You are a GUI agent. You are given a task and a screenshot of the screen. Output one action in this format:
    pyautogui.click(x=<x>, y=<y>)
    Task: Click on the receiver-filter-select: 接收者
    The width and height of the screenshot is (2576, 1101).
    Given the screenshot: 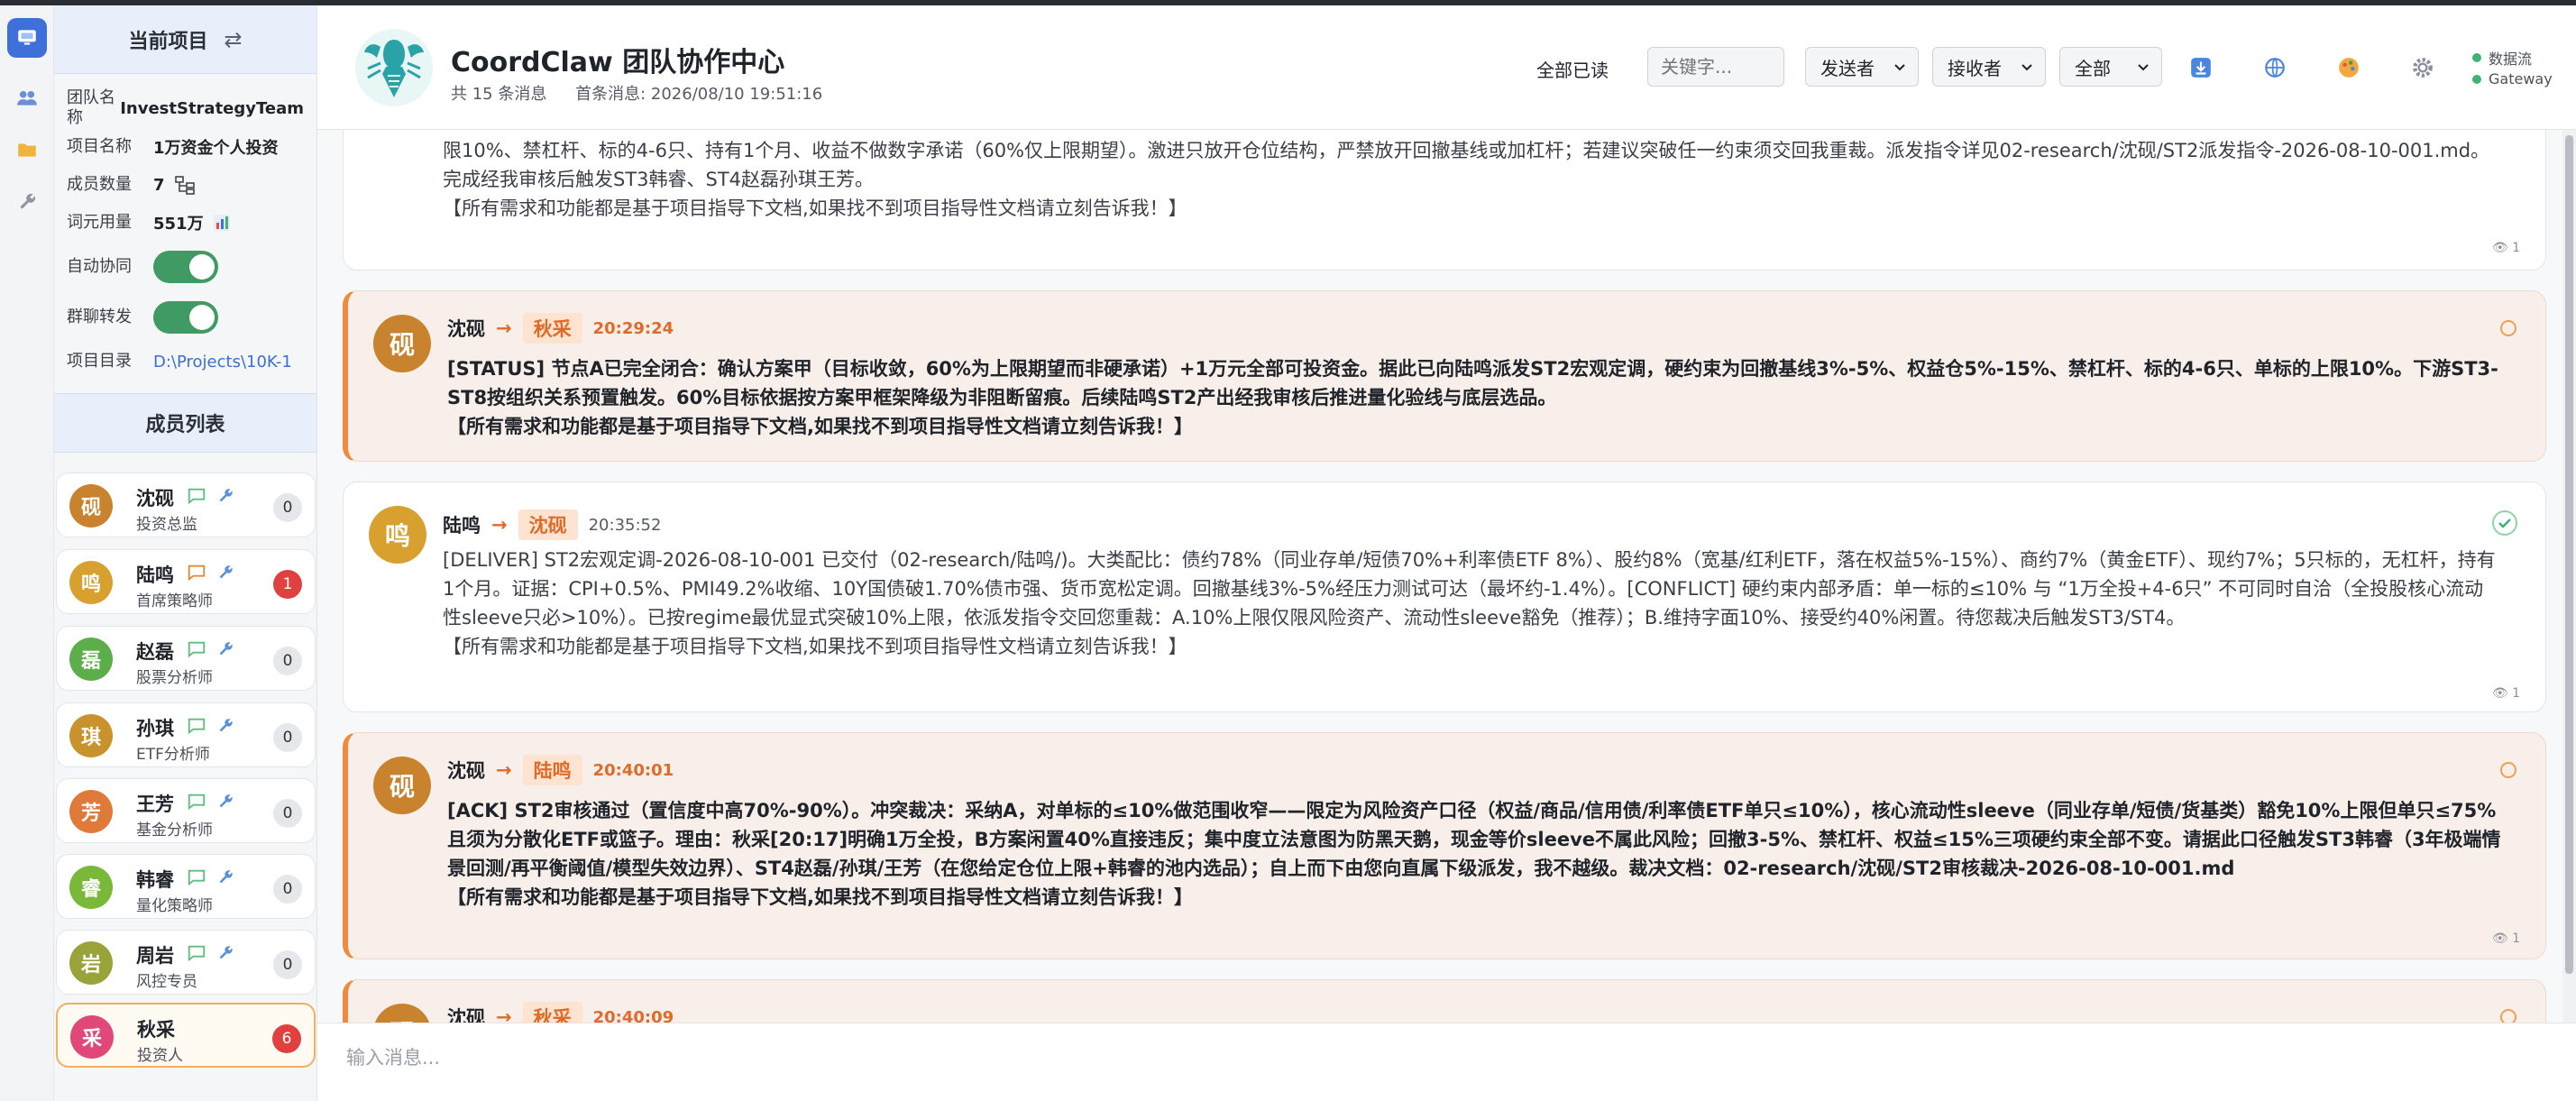 What is the action you would take?
    pyautogui.click(x=1989, y=67)
    